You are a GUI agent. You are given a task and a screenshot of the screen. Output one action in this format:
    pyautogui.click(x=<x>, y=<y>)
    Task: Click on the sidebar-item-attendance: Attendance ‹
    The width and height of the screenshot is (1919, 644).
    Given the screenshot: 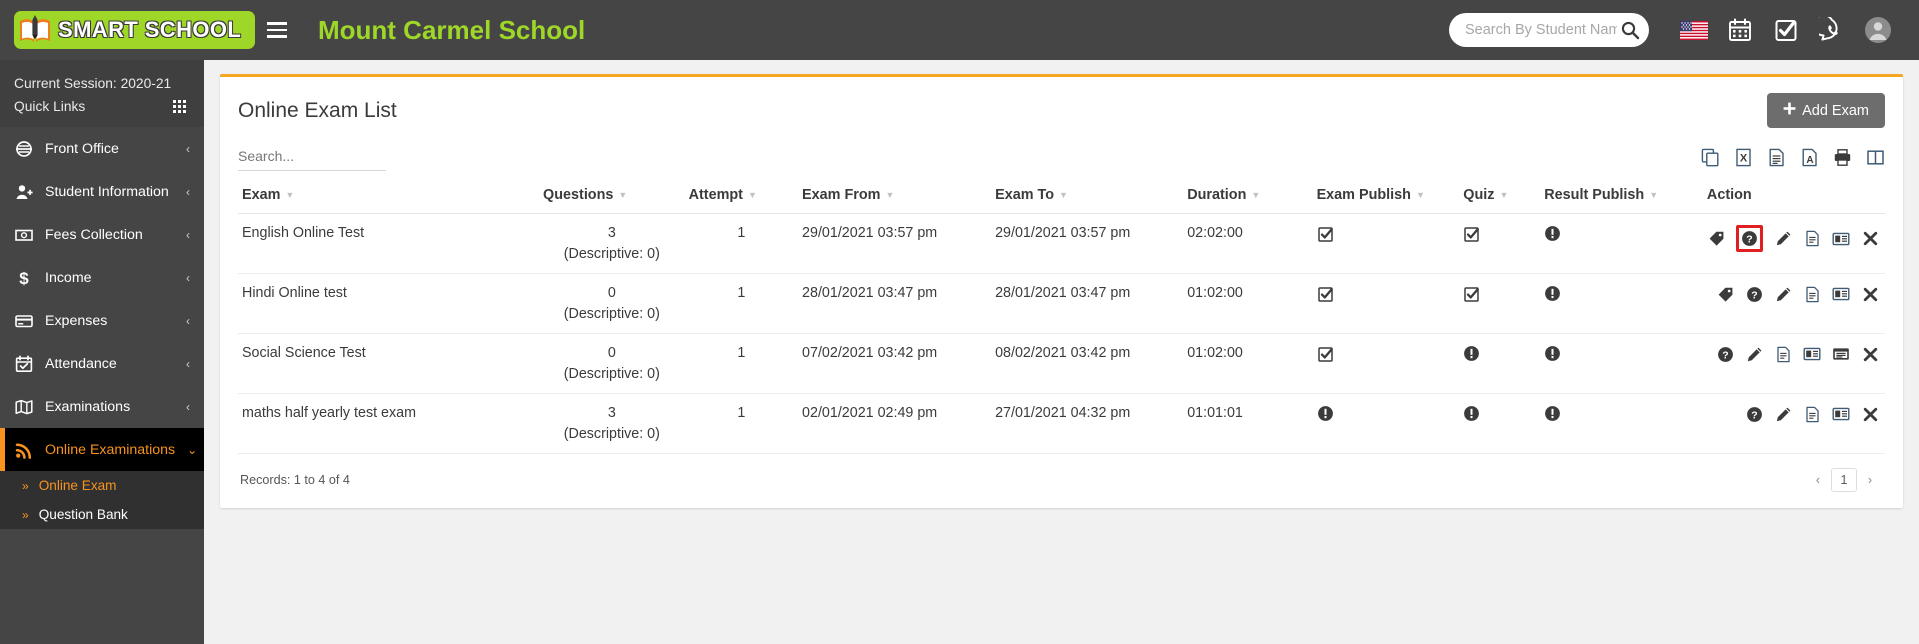 What is the action you would take?
    pyautogui.click(x=102, y=363)
    